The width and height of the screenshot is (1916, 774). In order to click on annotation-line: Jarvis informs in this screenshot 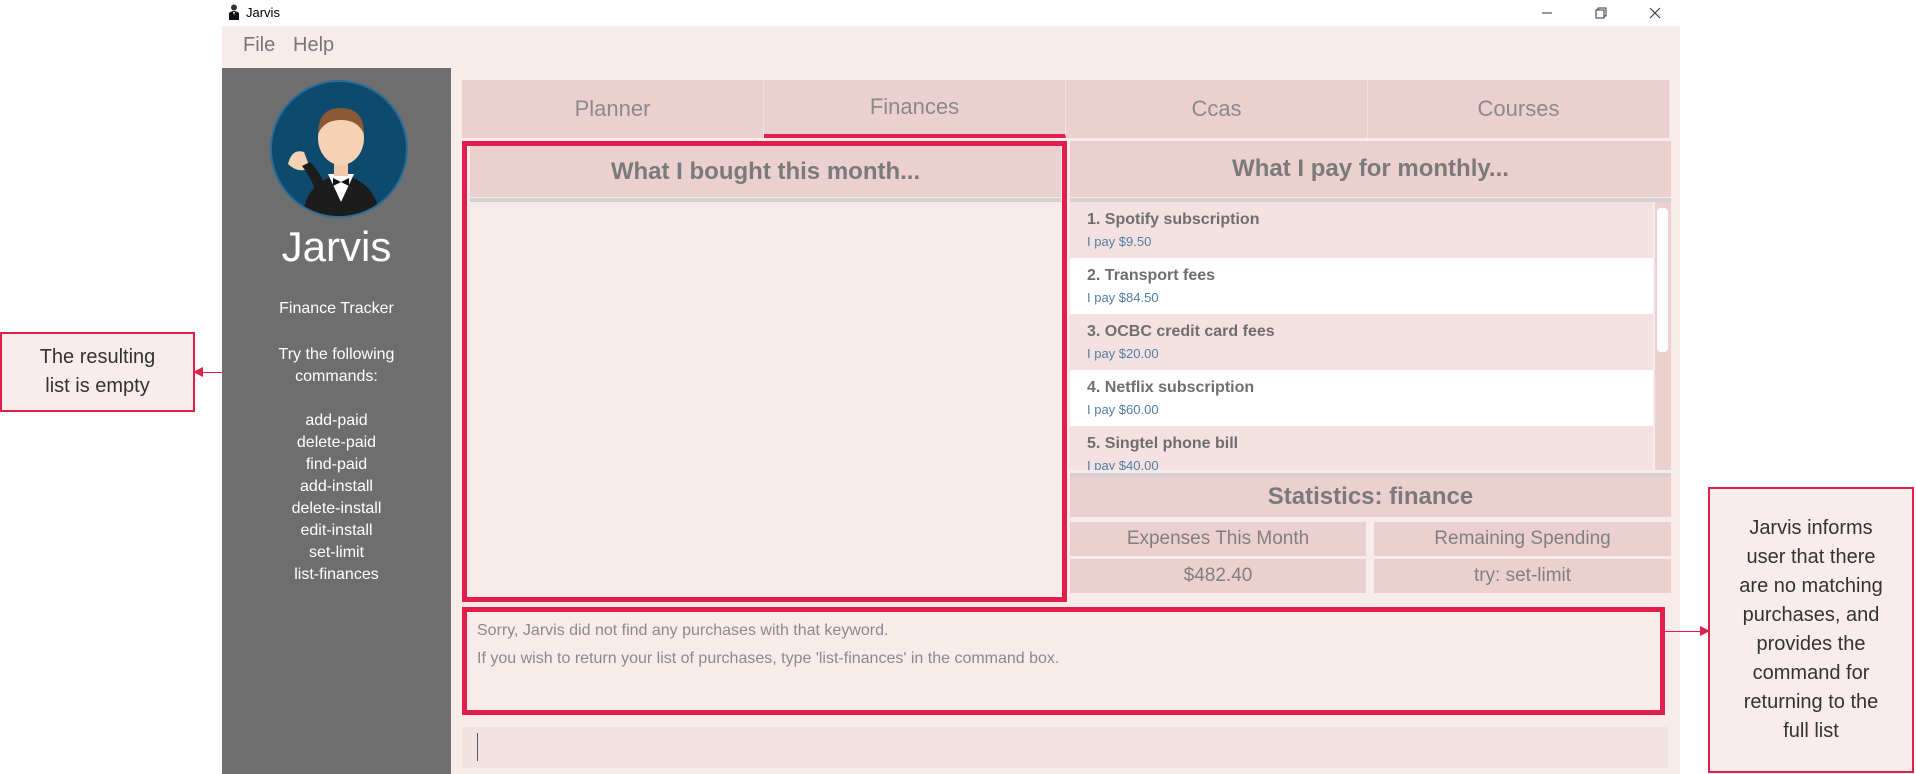, I will do `click(1811, 528)`.